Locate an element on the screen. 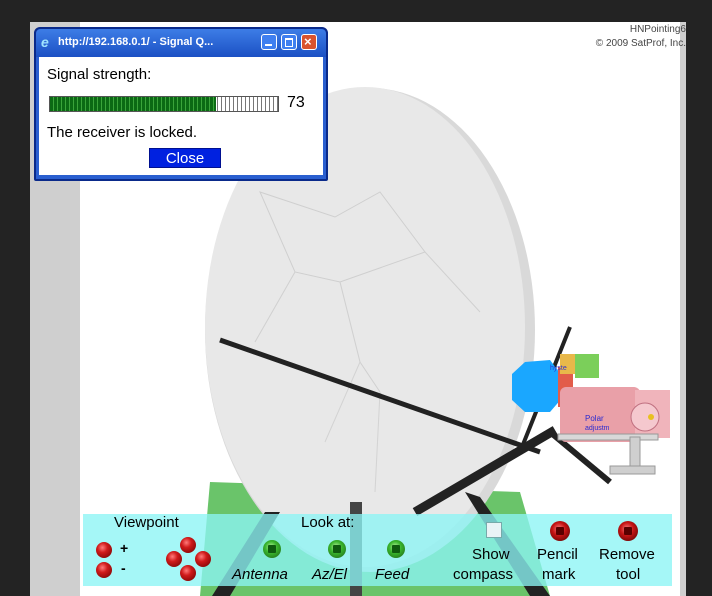 This screenshot has width=712, height=596. viewpoint-label: Viewpoint is located at coordinates (146, 522).